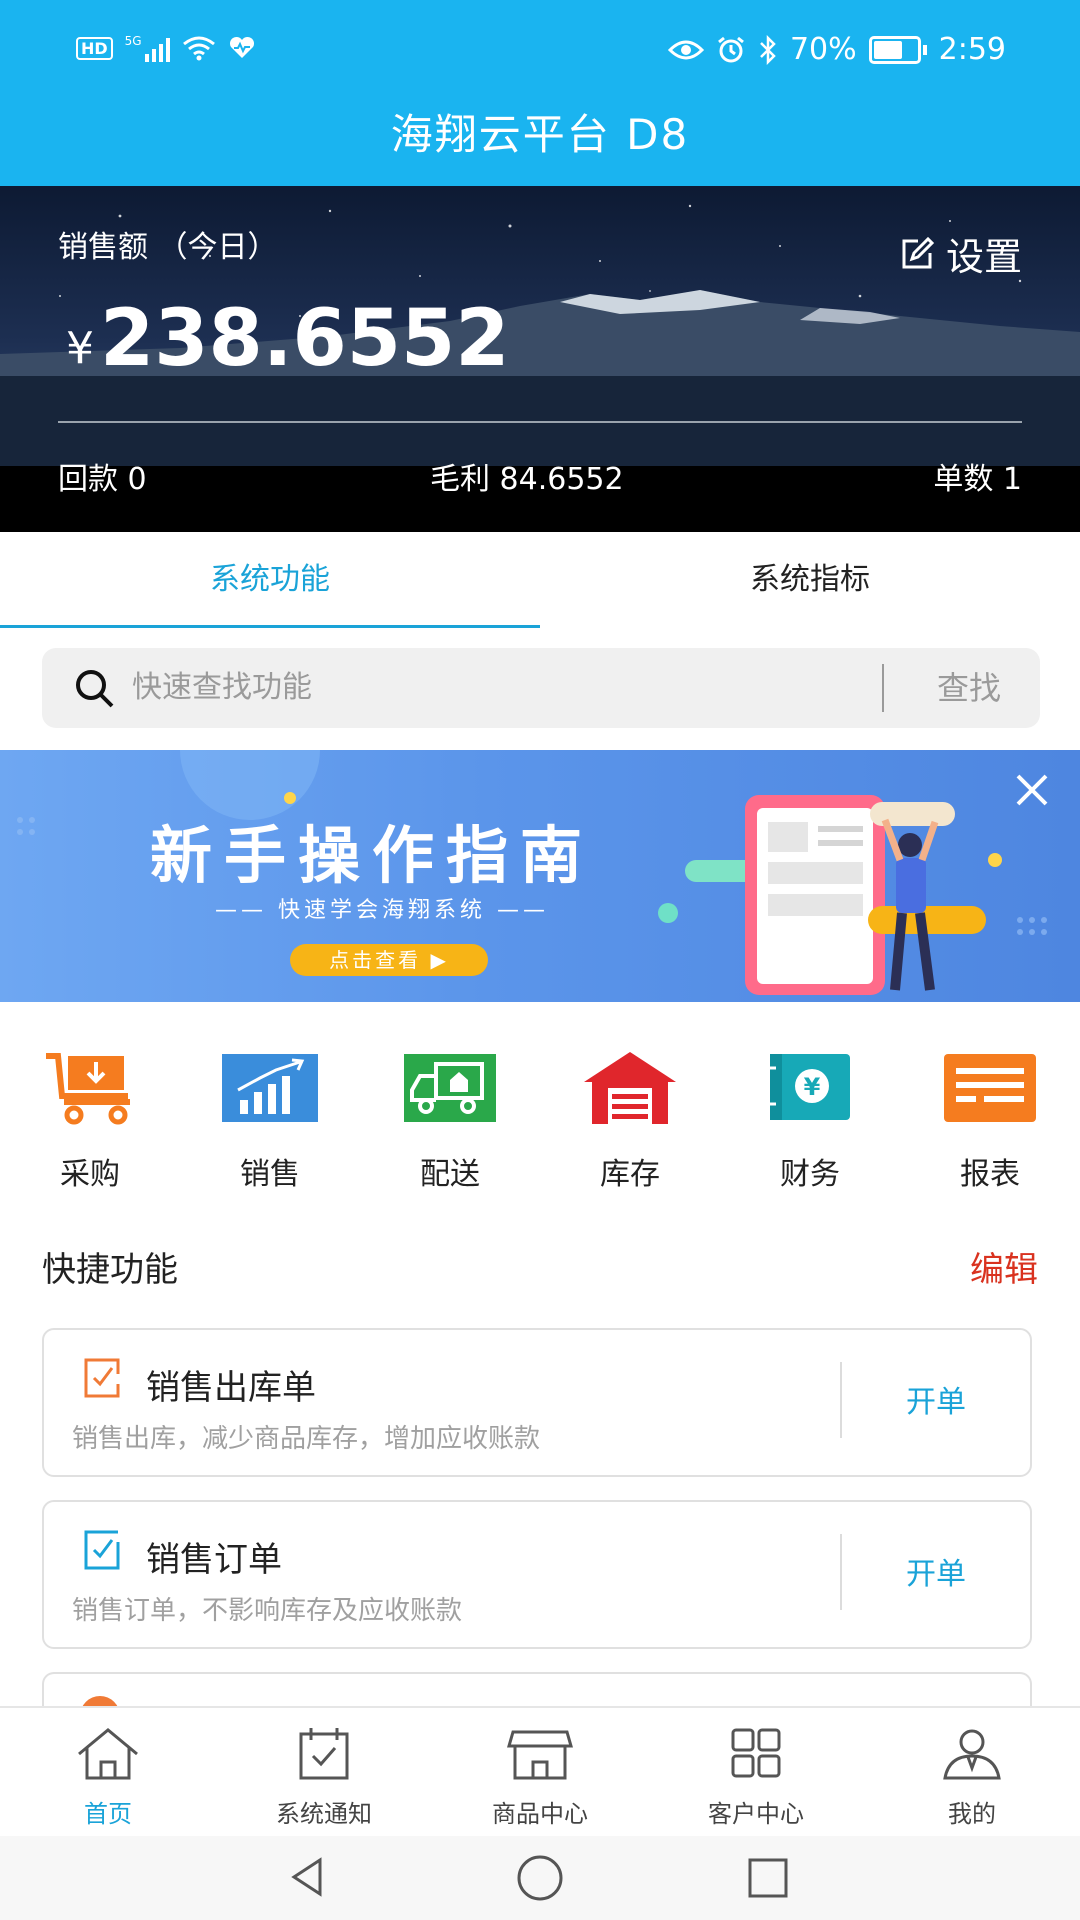 This screenshot has height=1920, width=1080. I want to click on tab-system-functions: 系统功能, so click(270, 580).